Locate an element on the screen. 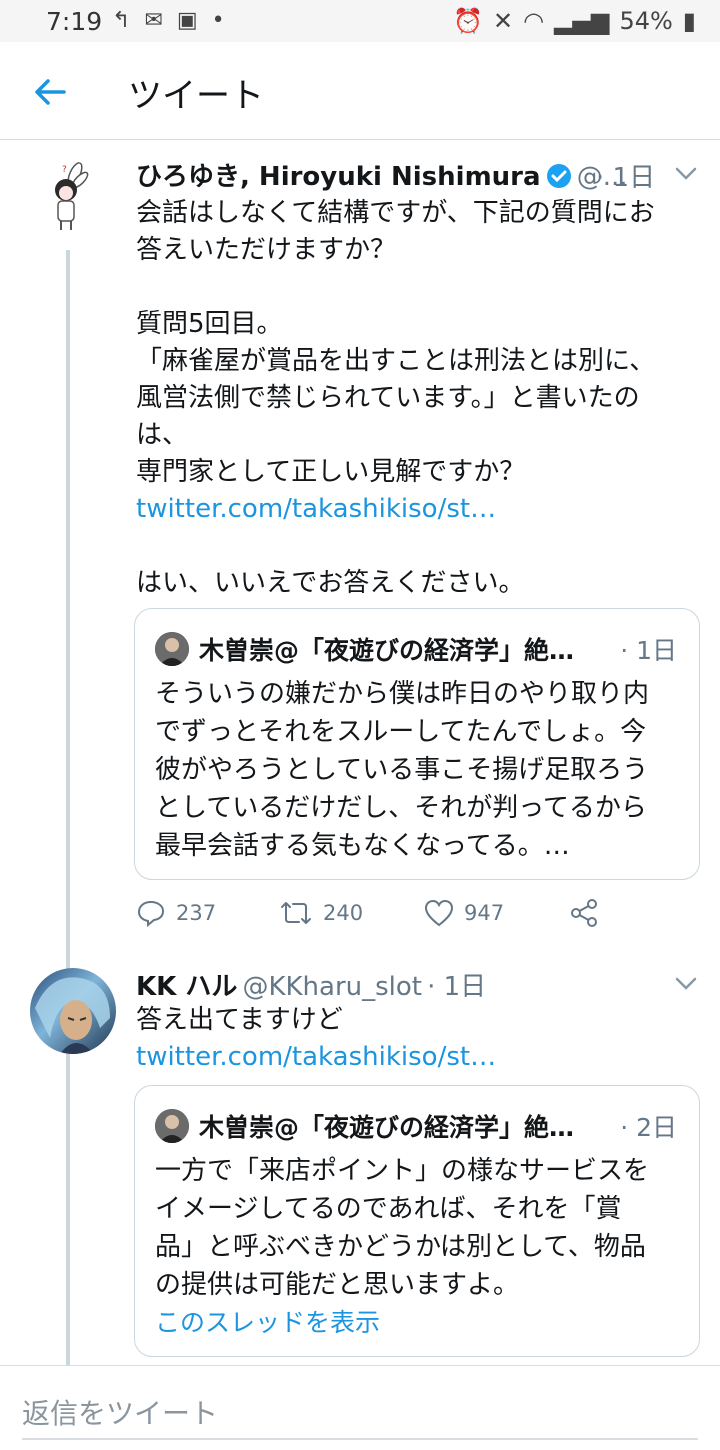  quoted-line: そういうの嫌だから僕は昨日のやり取り内 is located at coordinates (402, 694).